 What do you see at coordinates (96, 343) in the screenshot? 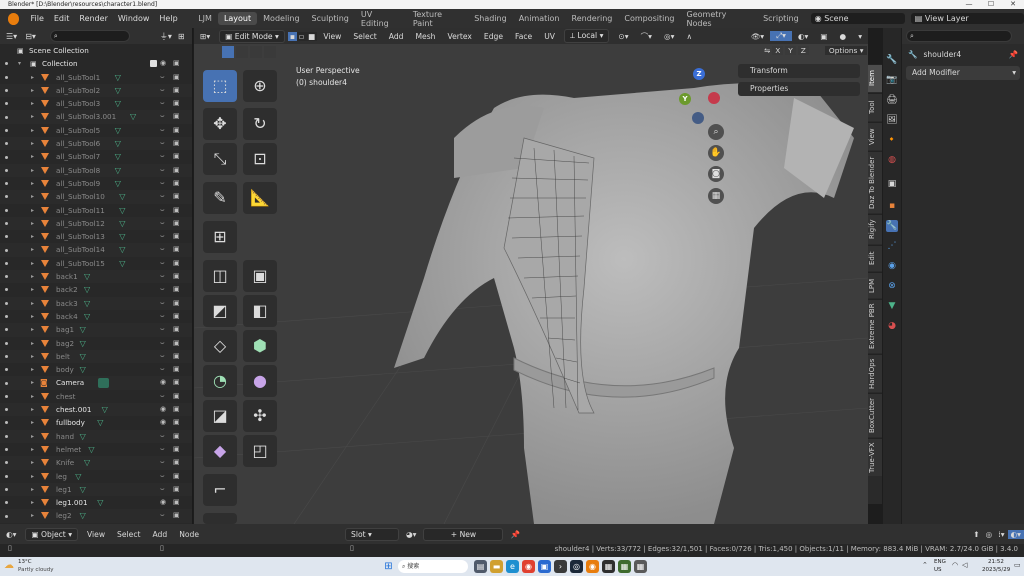
I see `outliner-row: ▸ bag2 ▽ ⌣ ▣` at bounding box center [96, 343].